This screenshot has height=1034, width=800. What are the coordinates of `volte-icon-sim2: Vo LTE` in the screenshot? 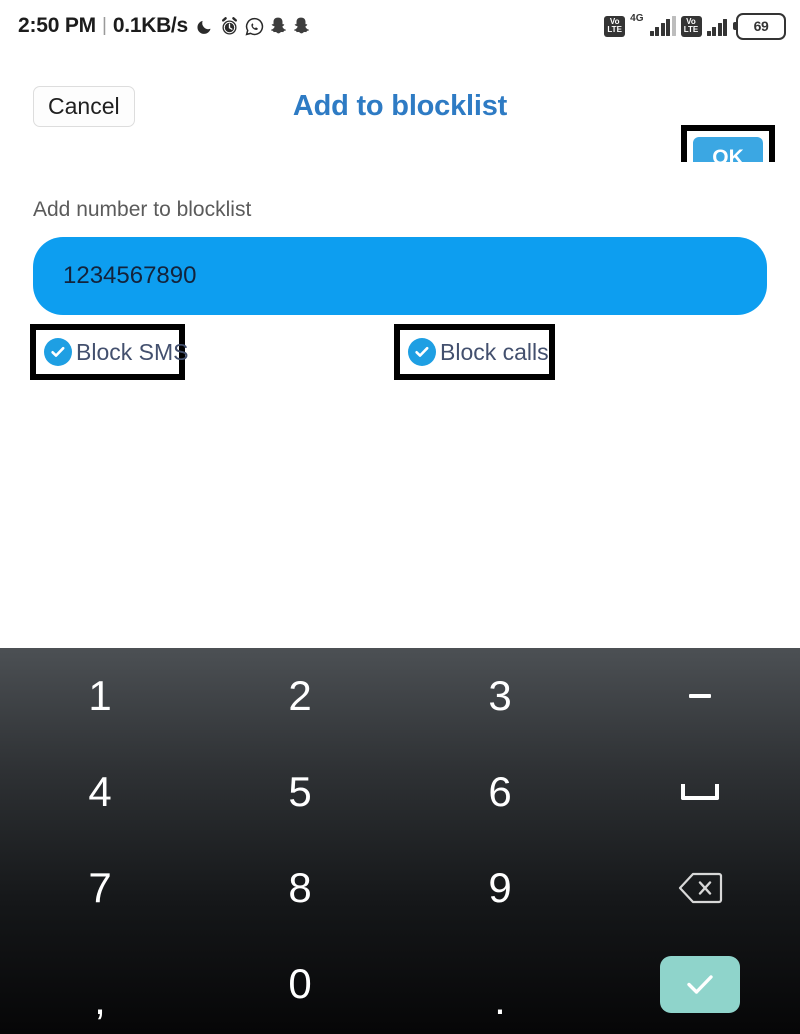 It's located at (691, 26).